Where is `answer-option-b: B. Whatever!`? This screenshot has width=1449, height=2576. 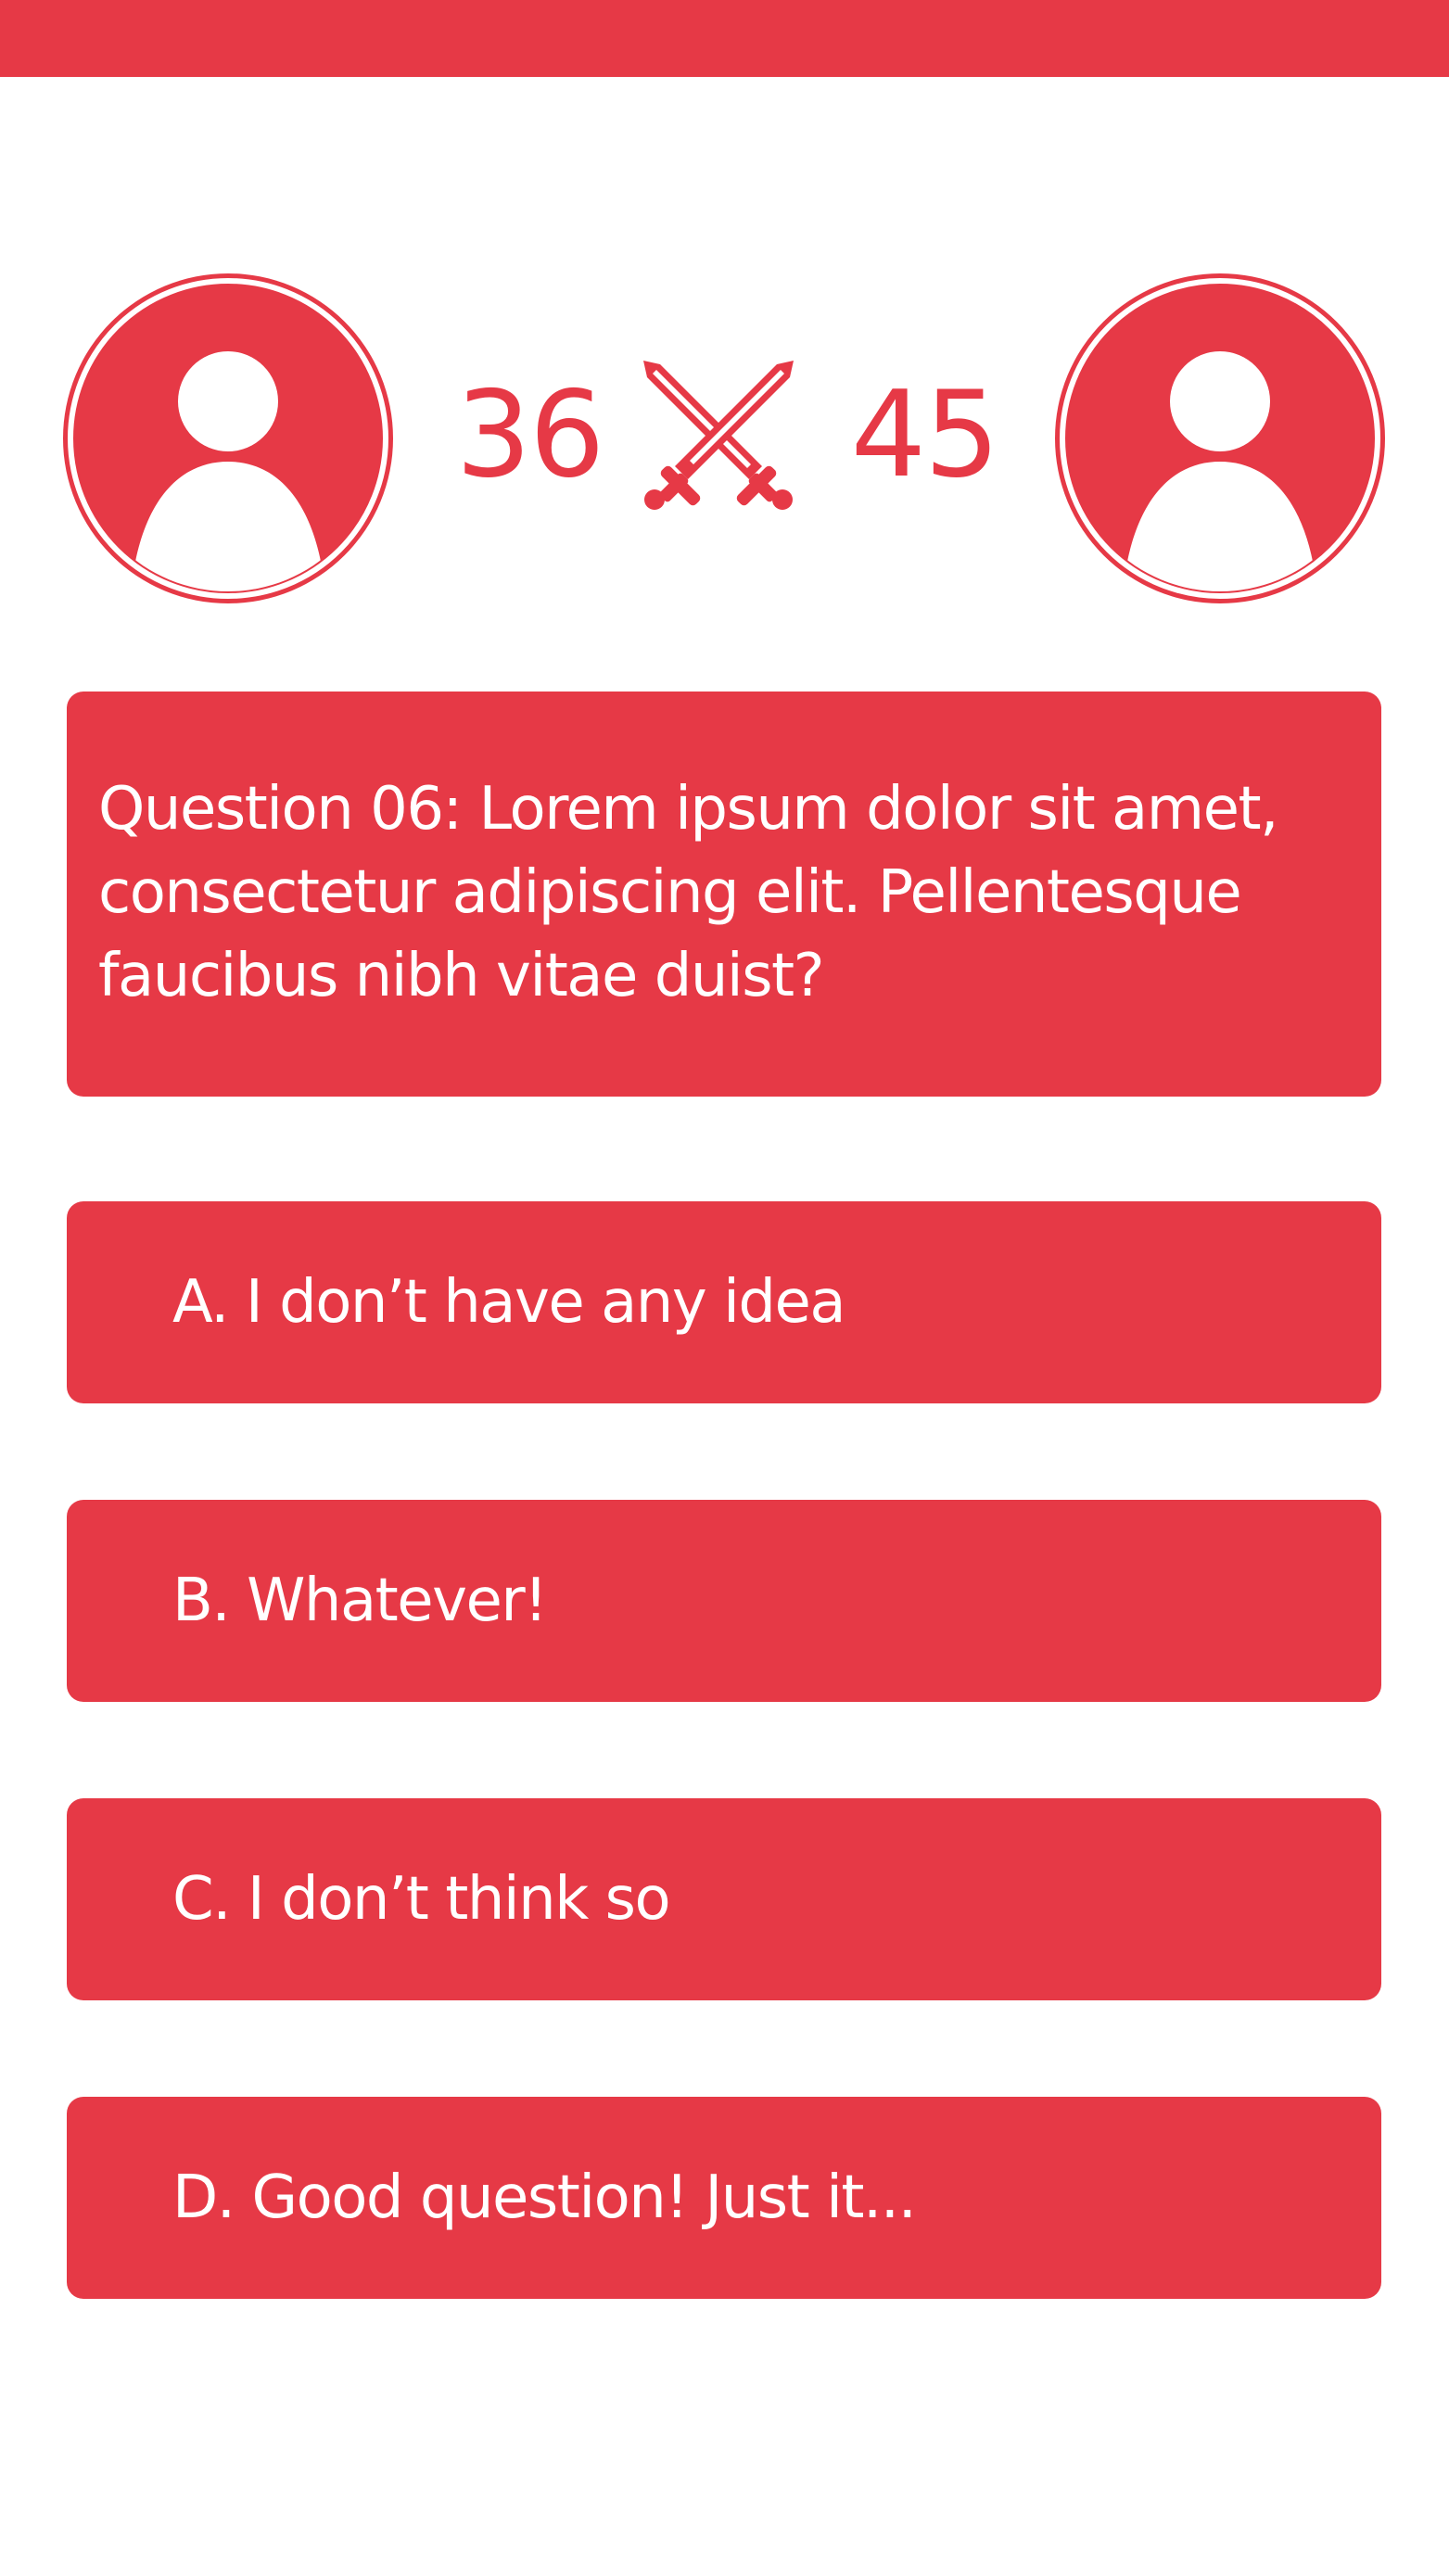
answer-option-b: B. Whatever! is located at coordinates (724, 1601).